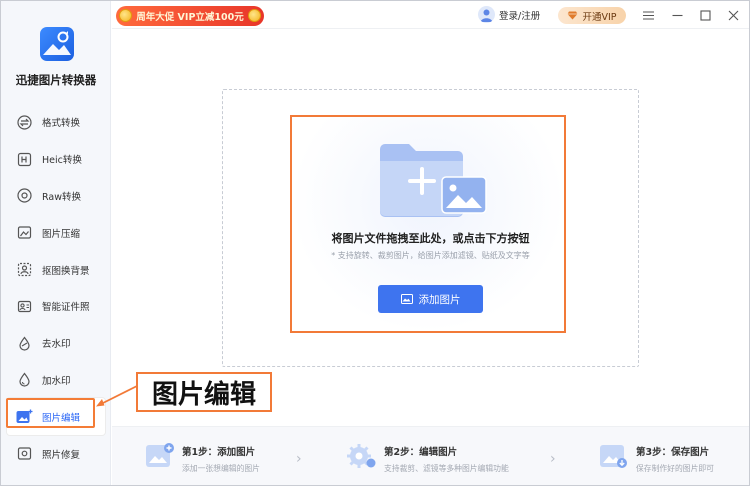 Image resolution: width=750 pixels, height=486 pixels. I want to click on sidebar-item-compress: 图片压缩, so click(56, 232).